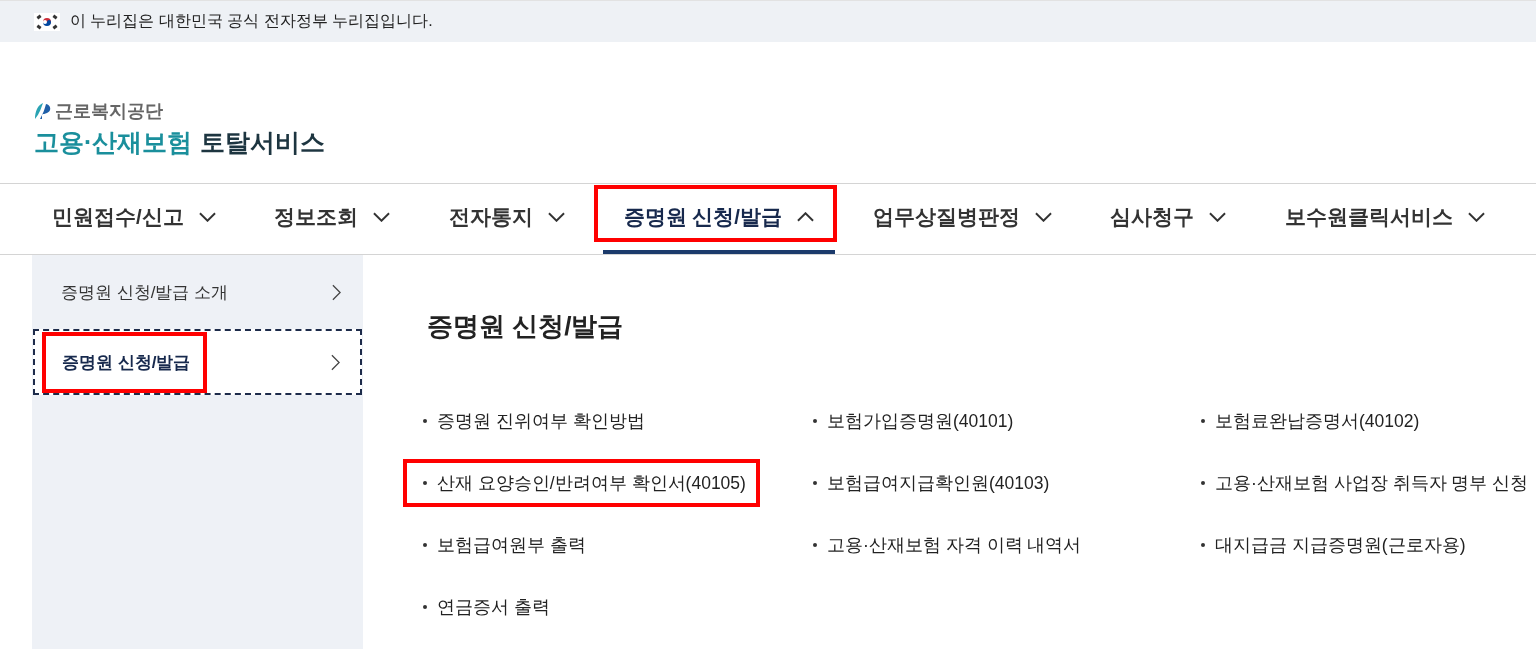 This screenshot has width=1536, height=649. Describe the element at coordinates (1340, 545) in the screenshot. I see `certificate-link: 대지급금 지급증명원(근로자용)` at that location.